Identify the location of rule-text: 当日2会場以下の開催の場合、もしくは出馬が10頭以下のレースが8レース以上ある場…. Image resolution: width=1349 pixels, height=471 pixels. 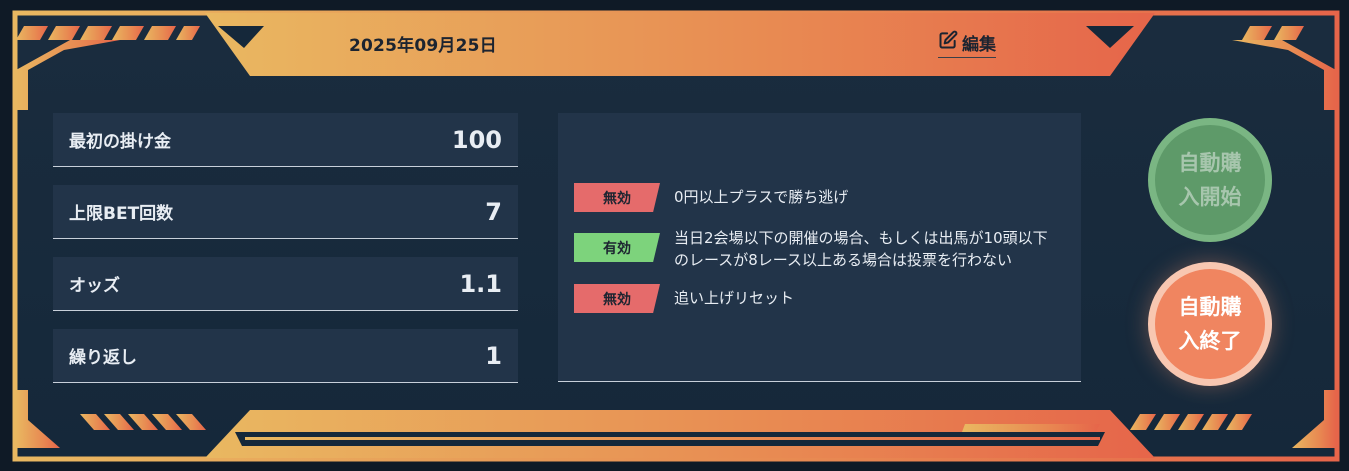
(861, 249).